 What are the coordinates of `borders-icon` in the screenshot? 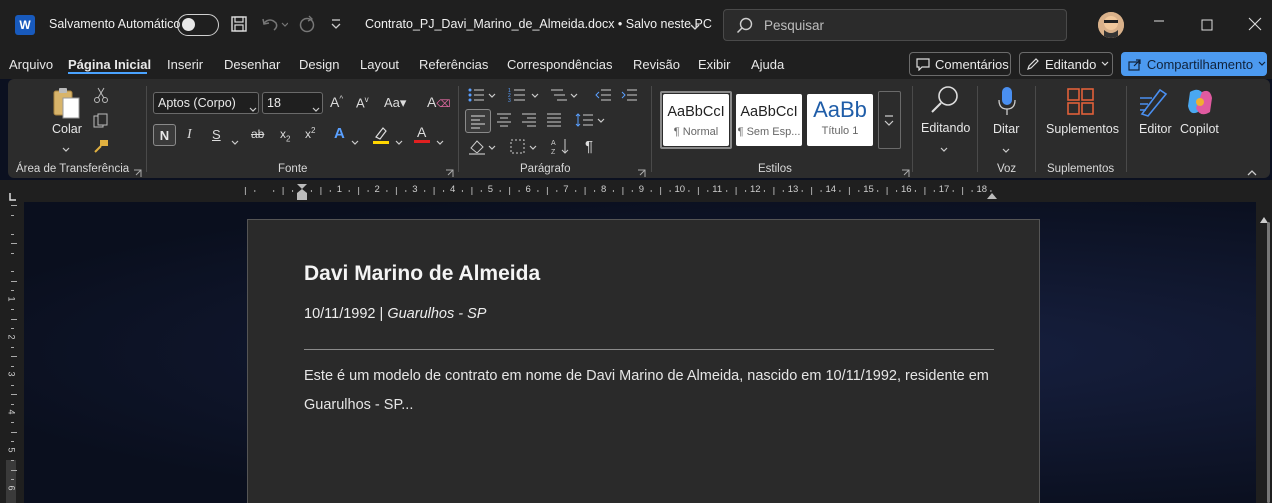 It's located at (524, 149).